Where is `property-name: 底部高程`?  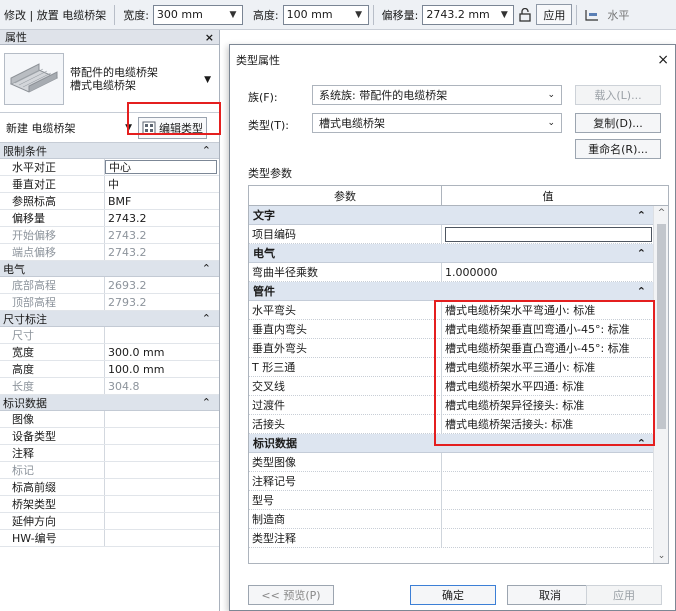 property-name: 底部高程 is located at coordinates (52, 285).